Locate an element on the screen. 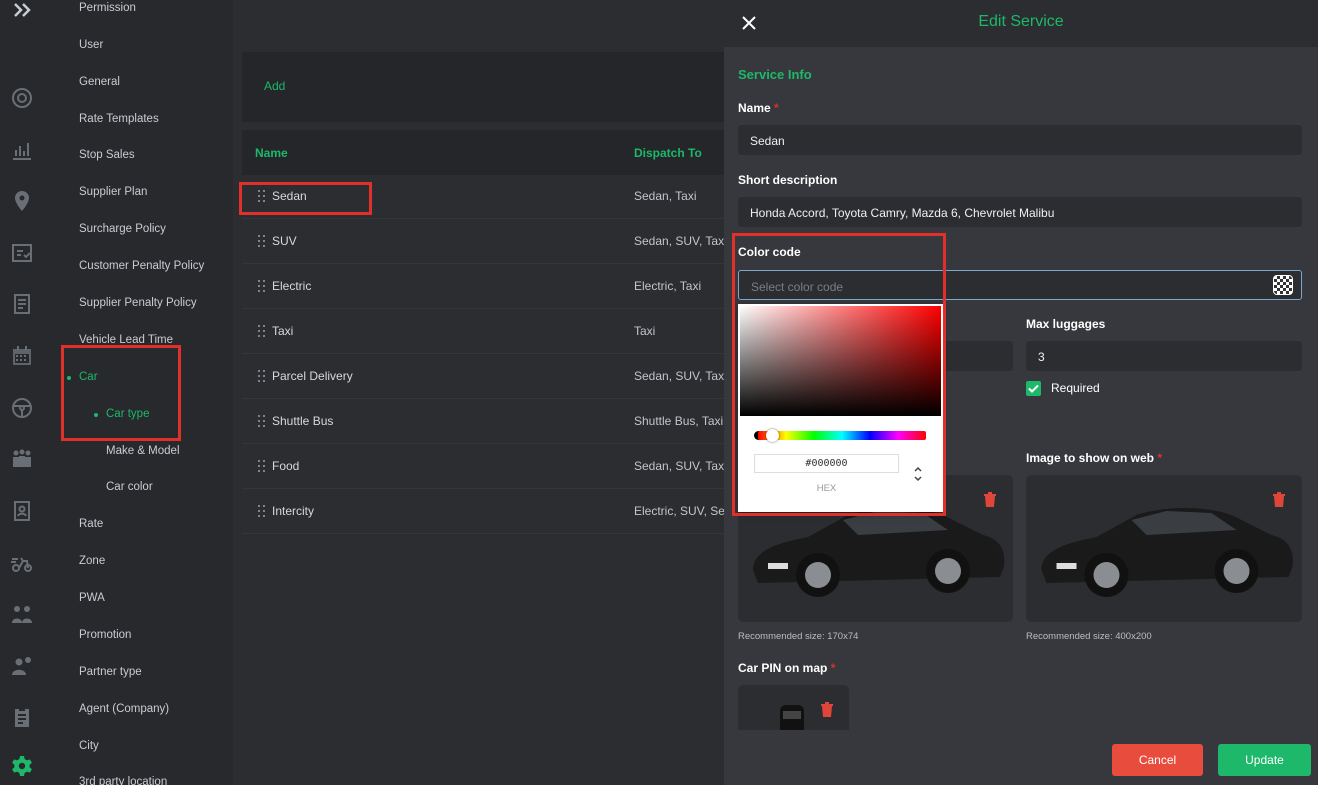  contact-card-icon is located at coordinates (22, 511).